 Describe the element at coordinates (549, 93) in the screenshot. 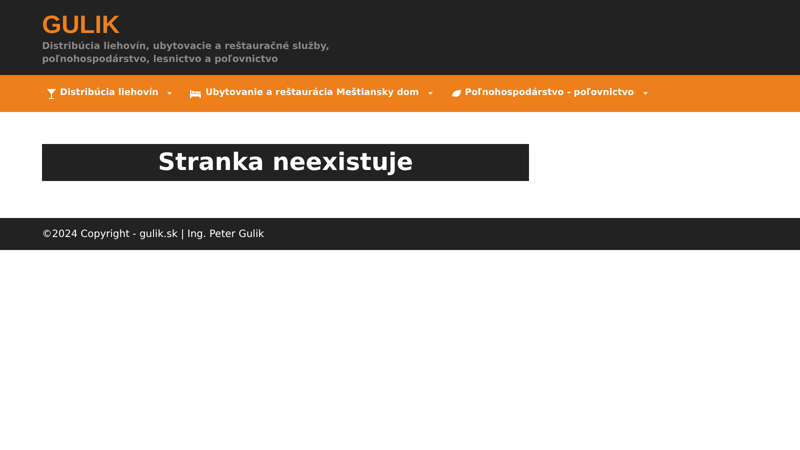

I see `nav-item: Poľnohospodárstvo - poľovnictvo` at that location.